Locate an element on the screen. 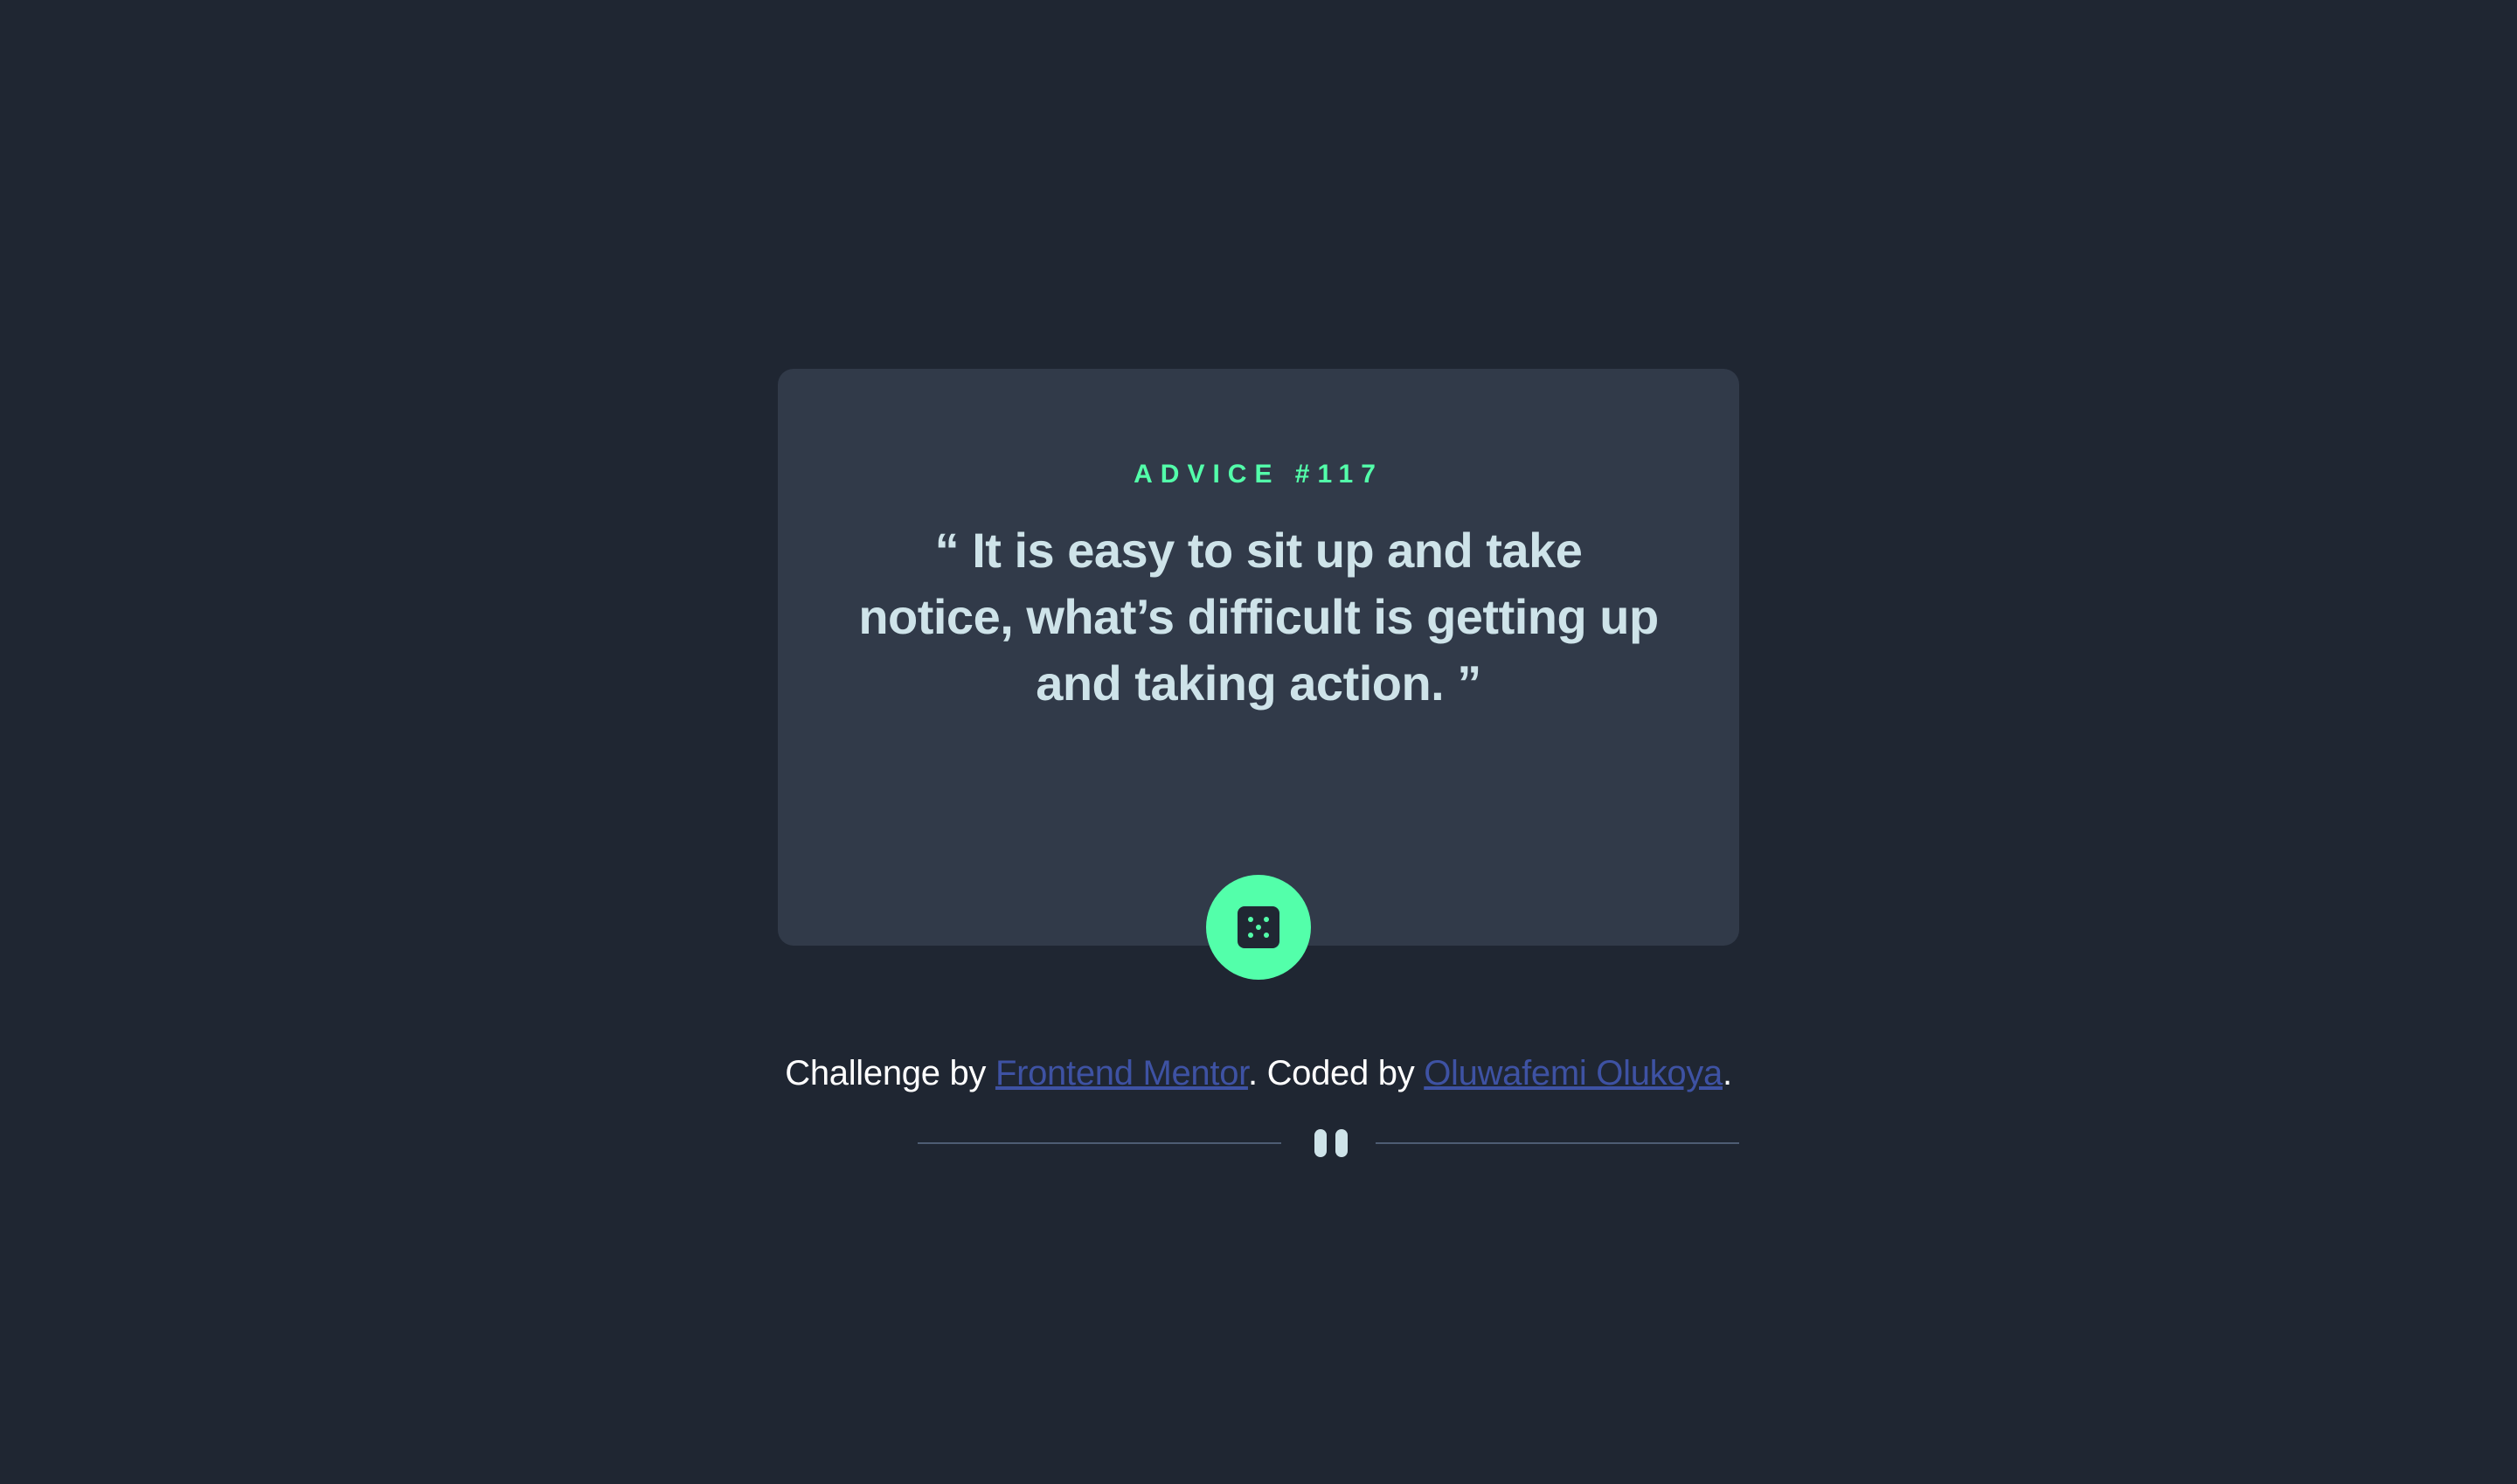  author-link: Oluwafemi Olukoya is located at coordinates (1573, 1073).